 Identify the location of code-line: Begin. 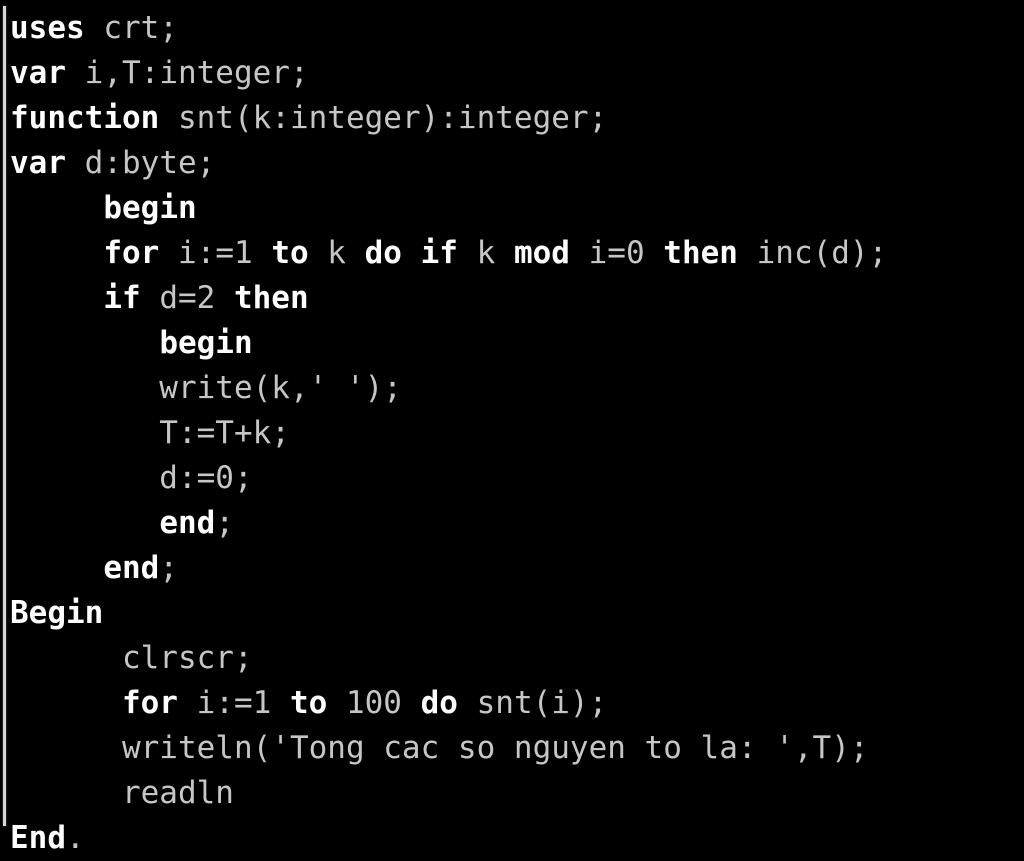
(515, 613).